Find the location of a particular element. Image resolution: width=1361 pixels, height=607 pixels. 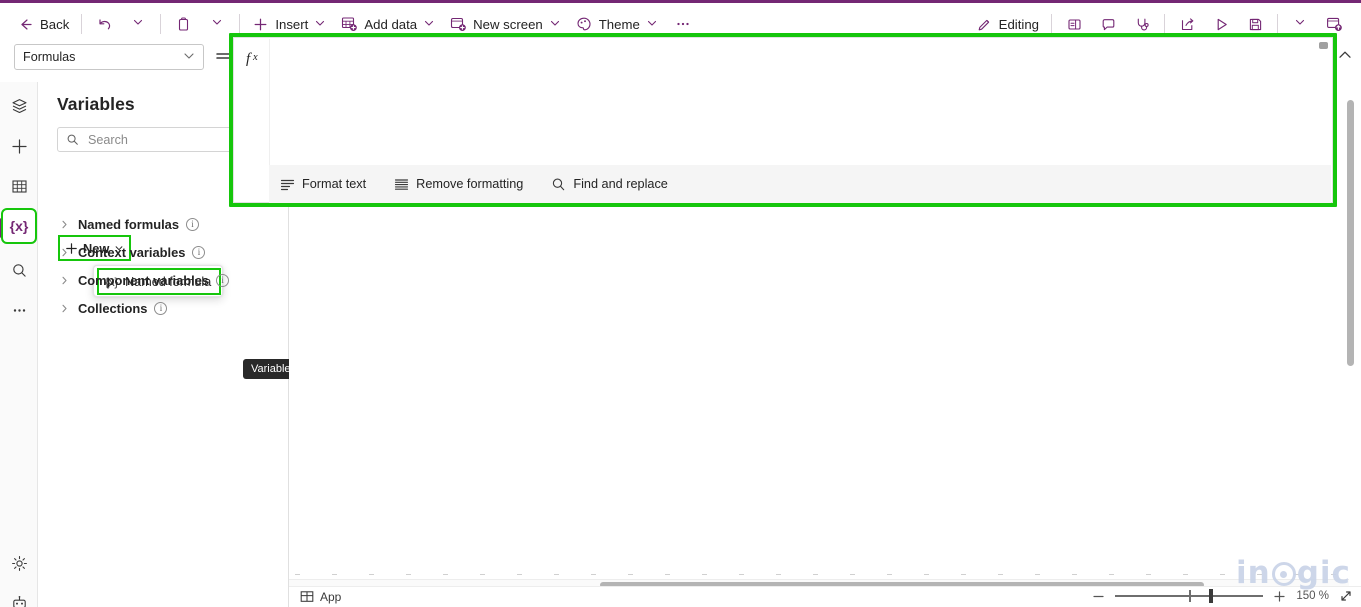

zoom-slider is located at coordinates (1189, 596).